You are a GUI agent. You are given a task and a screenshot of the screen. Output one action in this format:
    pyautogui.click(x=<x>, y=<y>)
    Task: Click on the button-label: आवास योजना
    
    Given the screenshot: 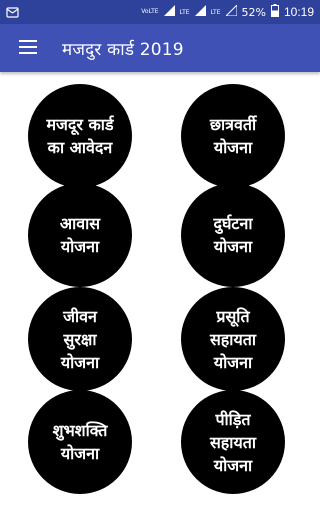 What is the action you would take?
    pyautogui.click(x=80, y=235)
    